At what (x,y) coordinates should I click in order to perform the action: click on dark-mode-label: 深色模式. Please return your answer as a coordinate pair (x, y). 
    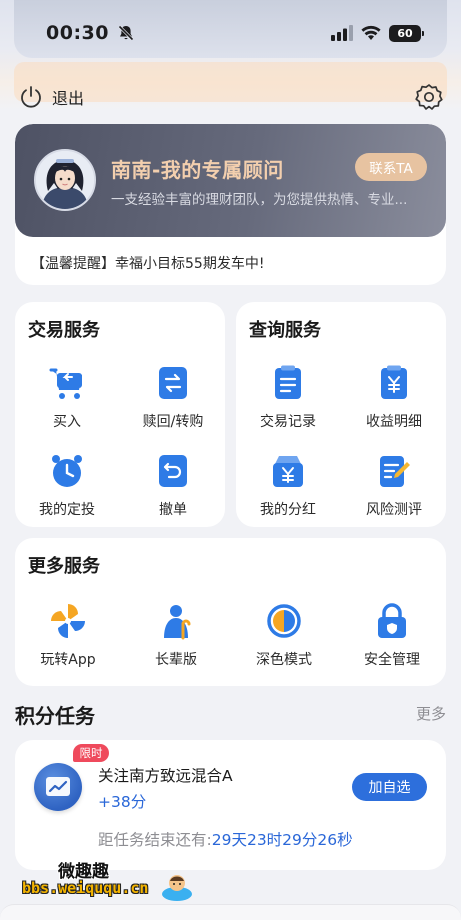
    Looking at the image, I should click on (284, 660).